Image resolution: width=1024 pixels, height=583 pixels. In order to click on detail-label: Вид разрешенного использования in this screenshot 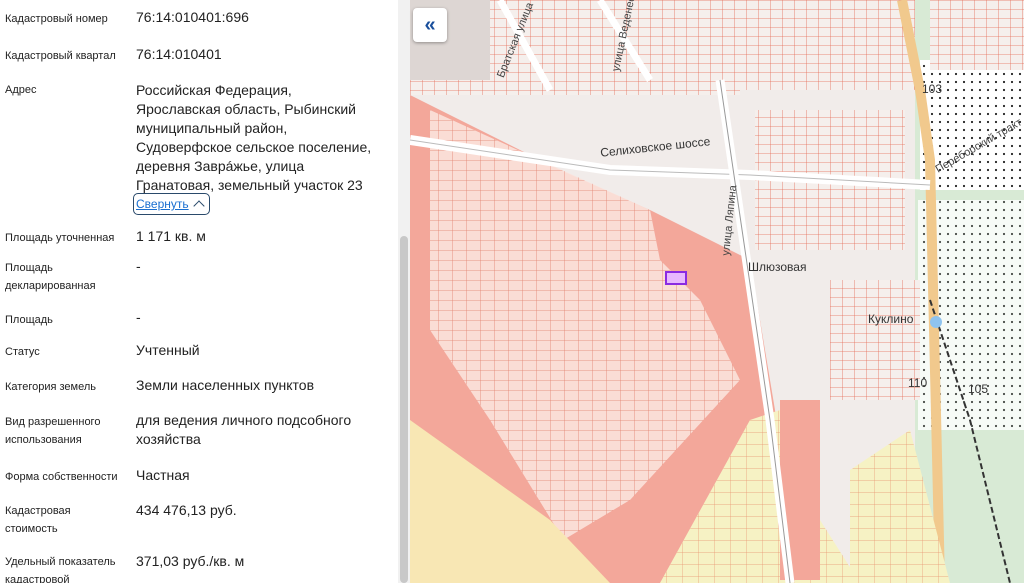, I will do `click(53, 431)`.